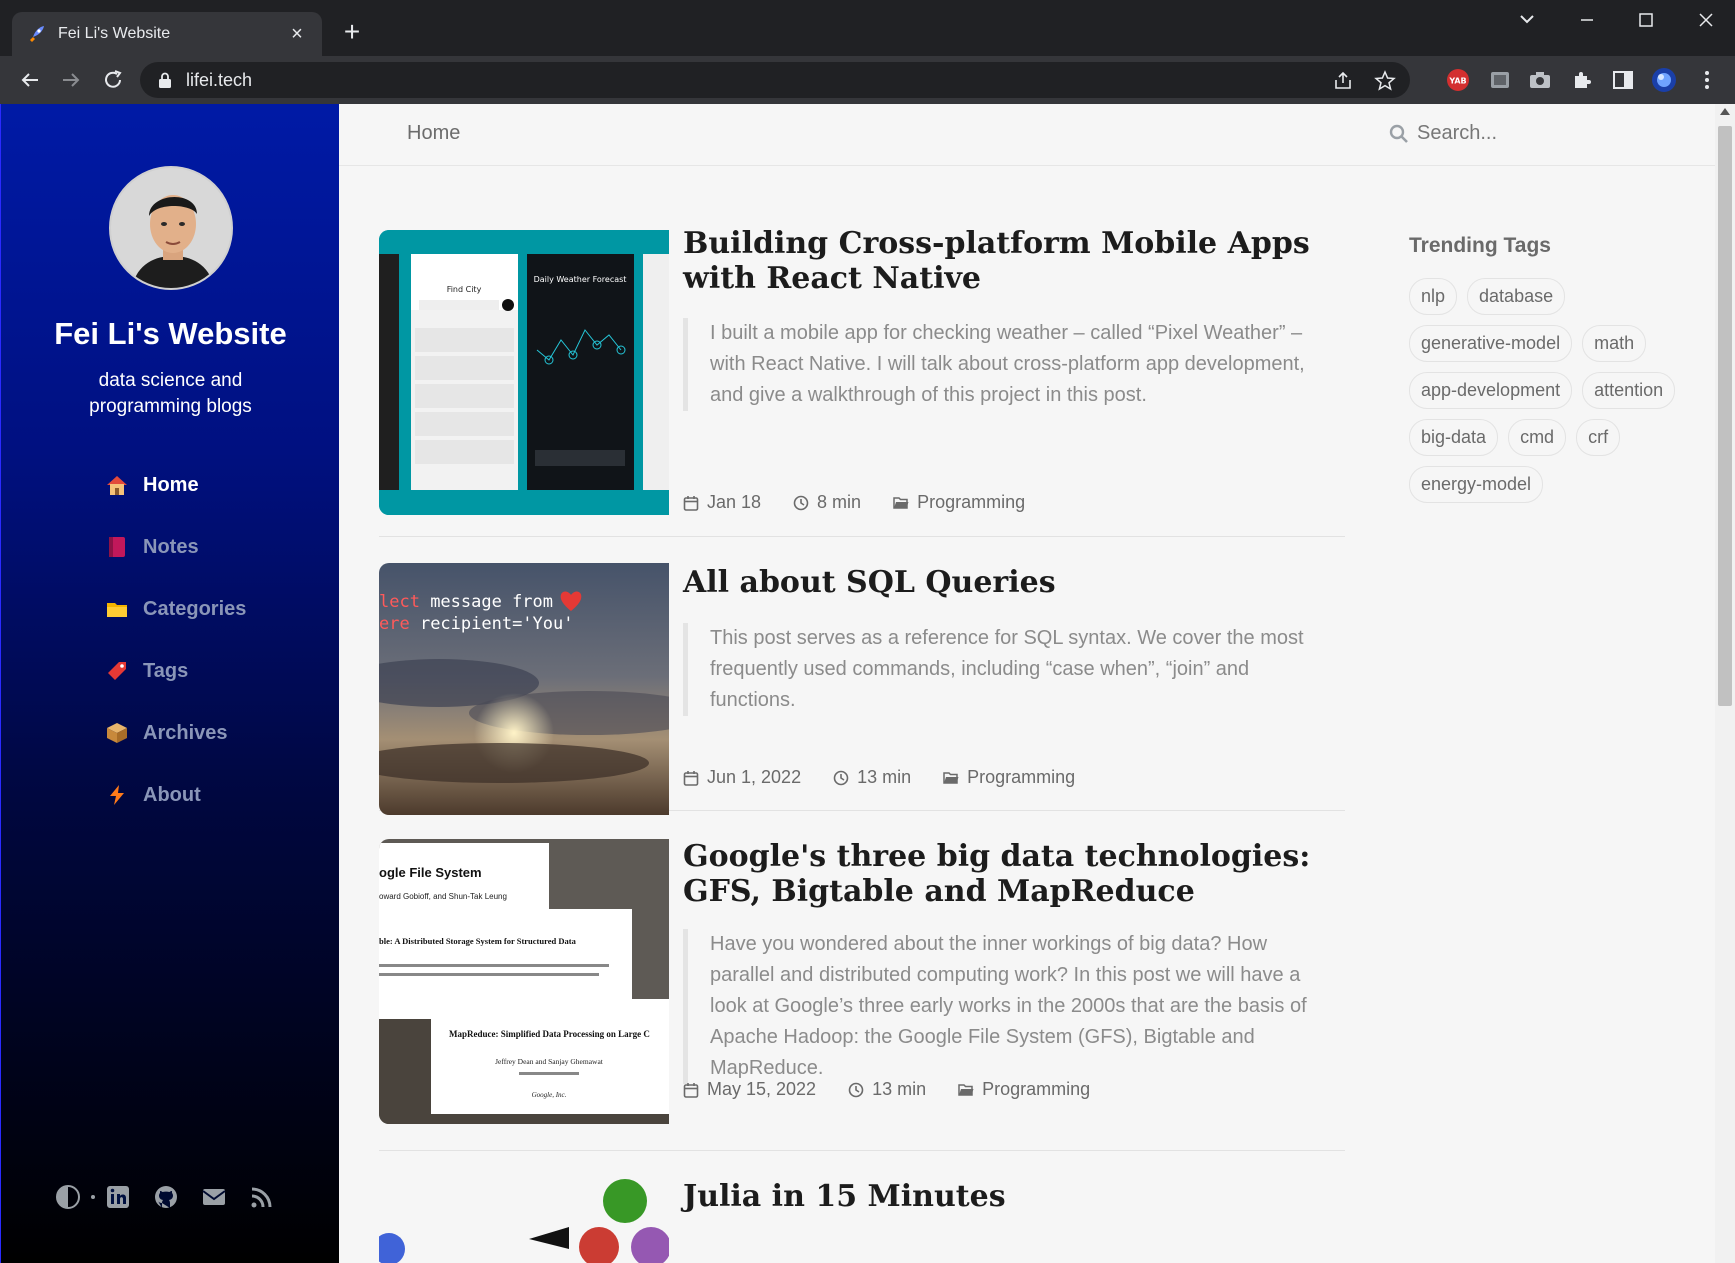 The width and height of the screenshot is (1735, 1263). I want to click on post-read-time-text: 8 min, so click(839, 502).